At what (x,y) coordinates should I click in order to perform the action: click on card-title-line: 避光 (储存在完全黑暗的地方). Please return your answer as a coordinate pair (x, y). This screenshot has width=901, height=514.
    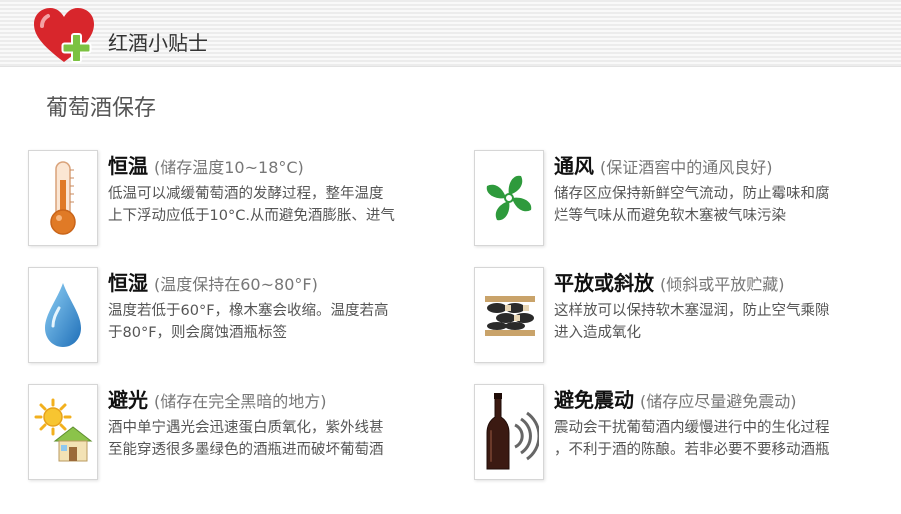
    Looking at the image, I should click on (217, 398).